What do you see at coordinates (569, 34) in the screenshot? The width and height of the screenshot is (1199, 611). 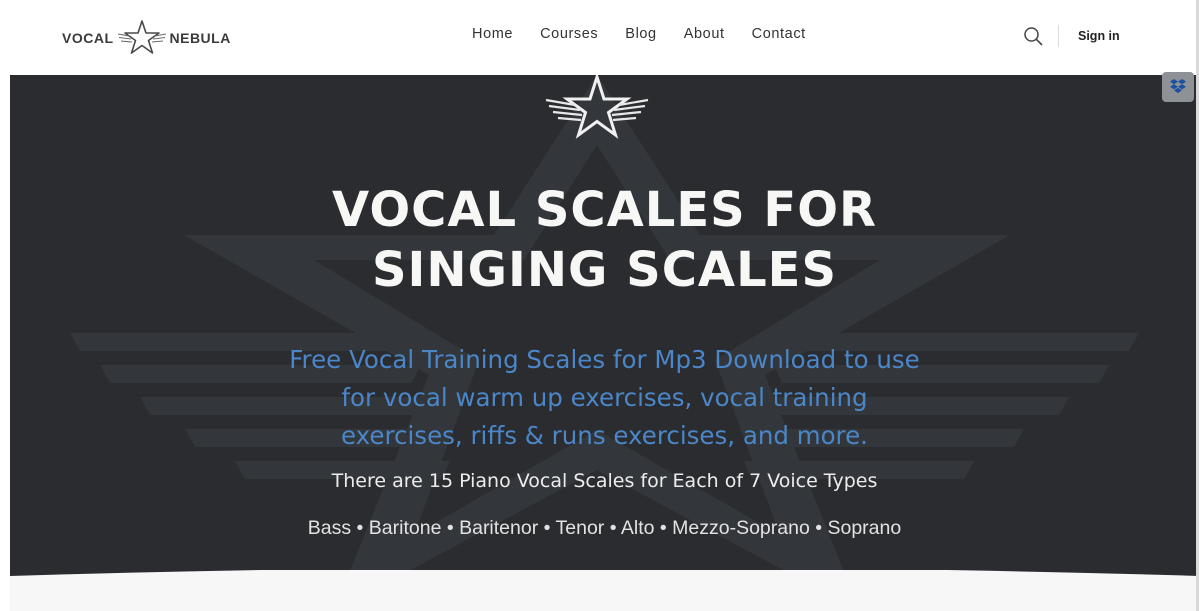 I see `nav-courses-link: Courses` at bounding box center [569, 34].